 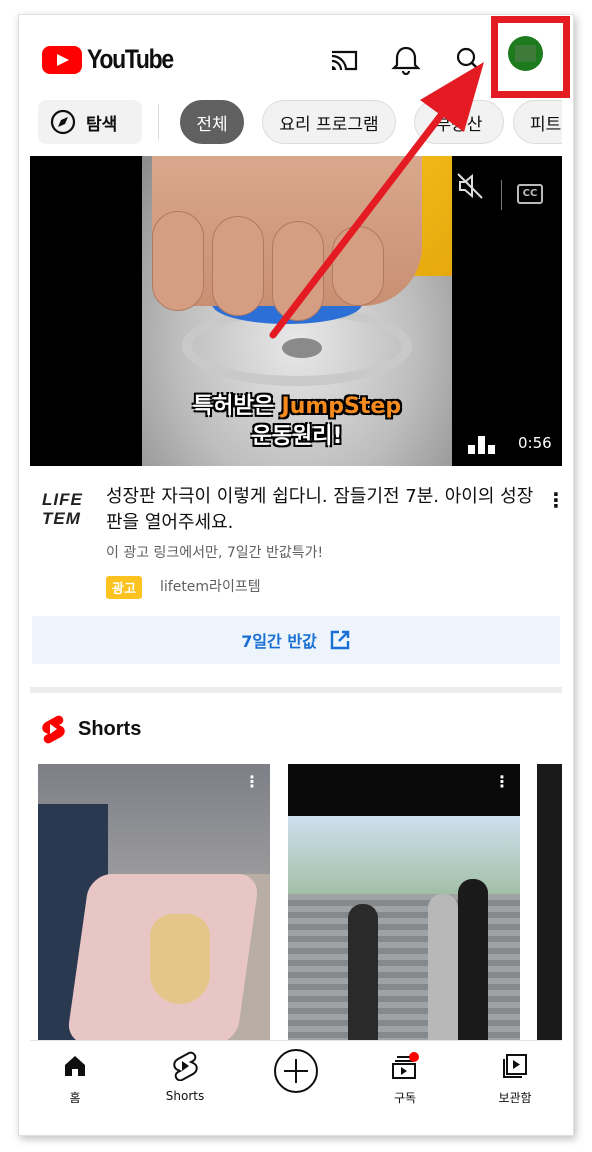 What do you see at coordinates (185, 1096) in the screenshot?
I see `nav-label: Shorts` at bounding box center [185, 1096].